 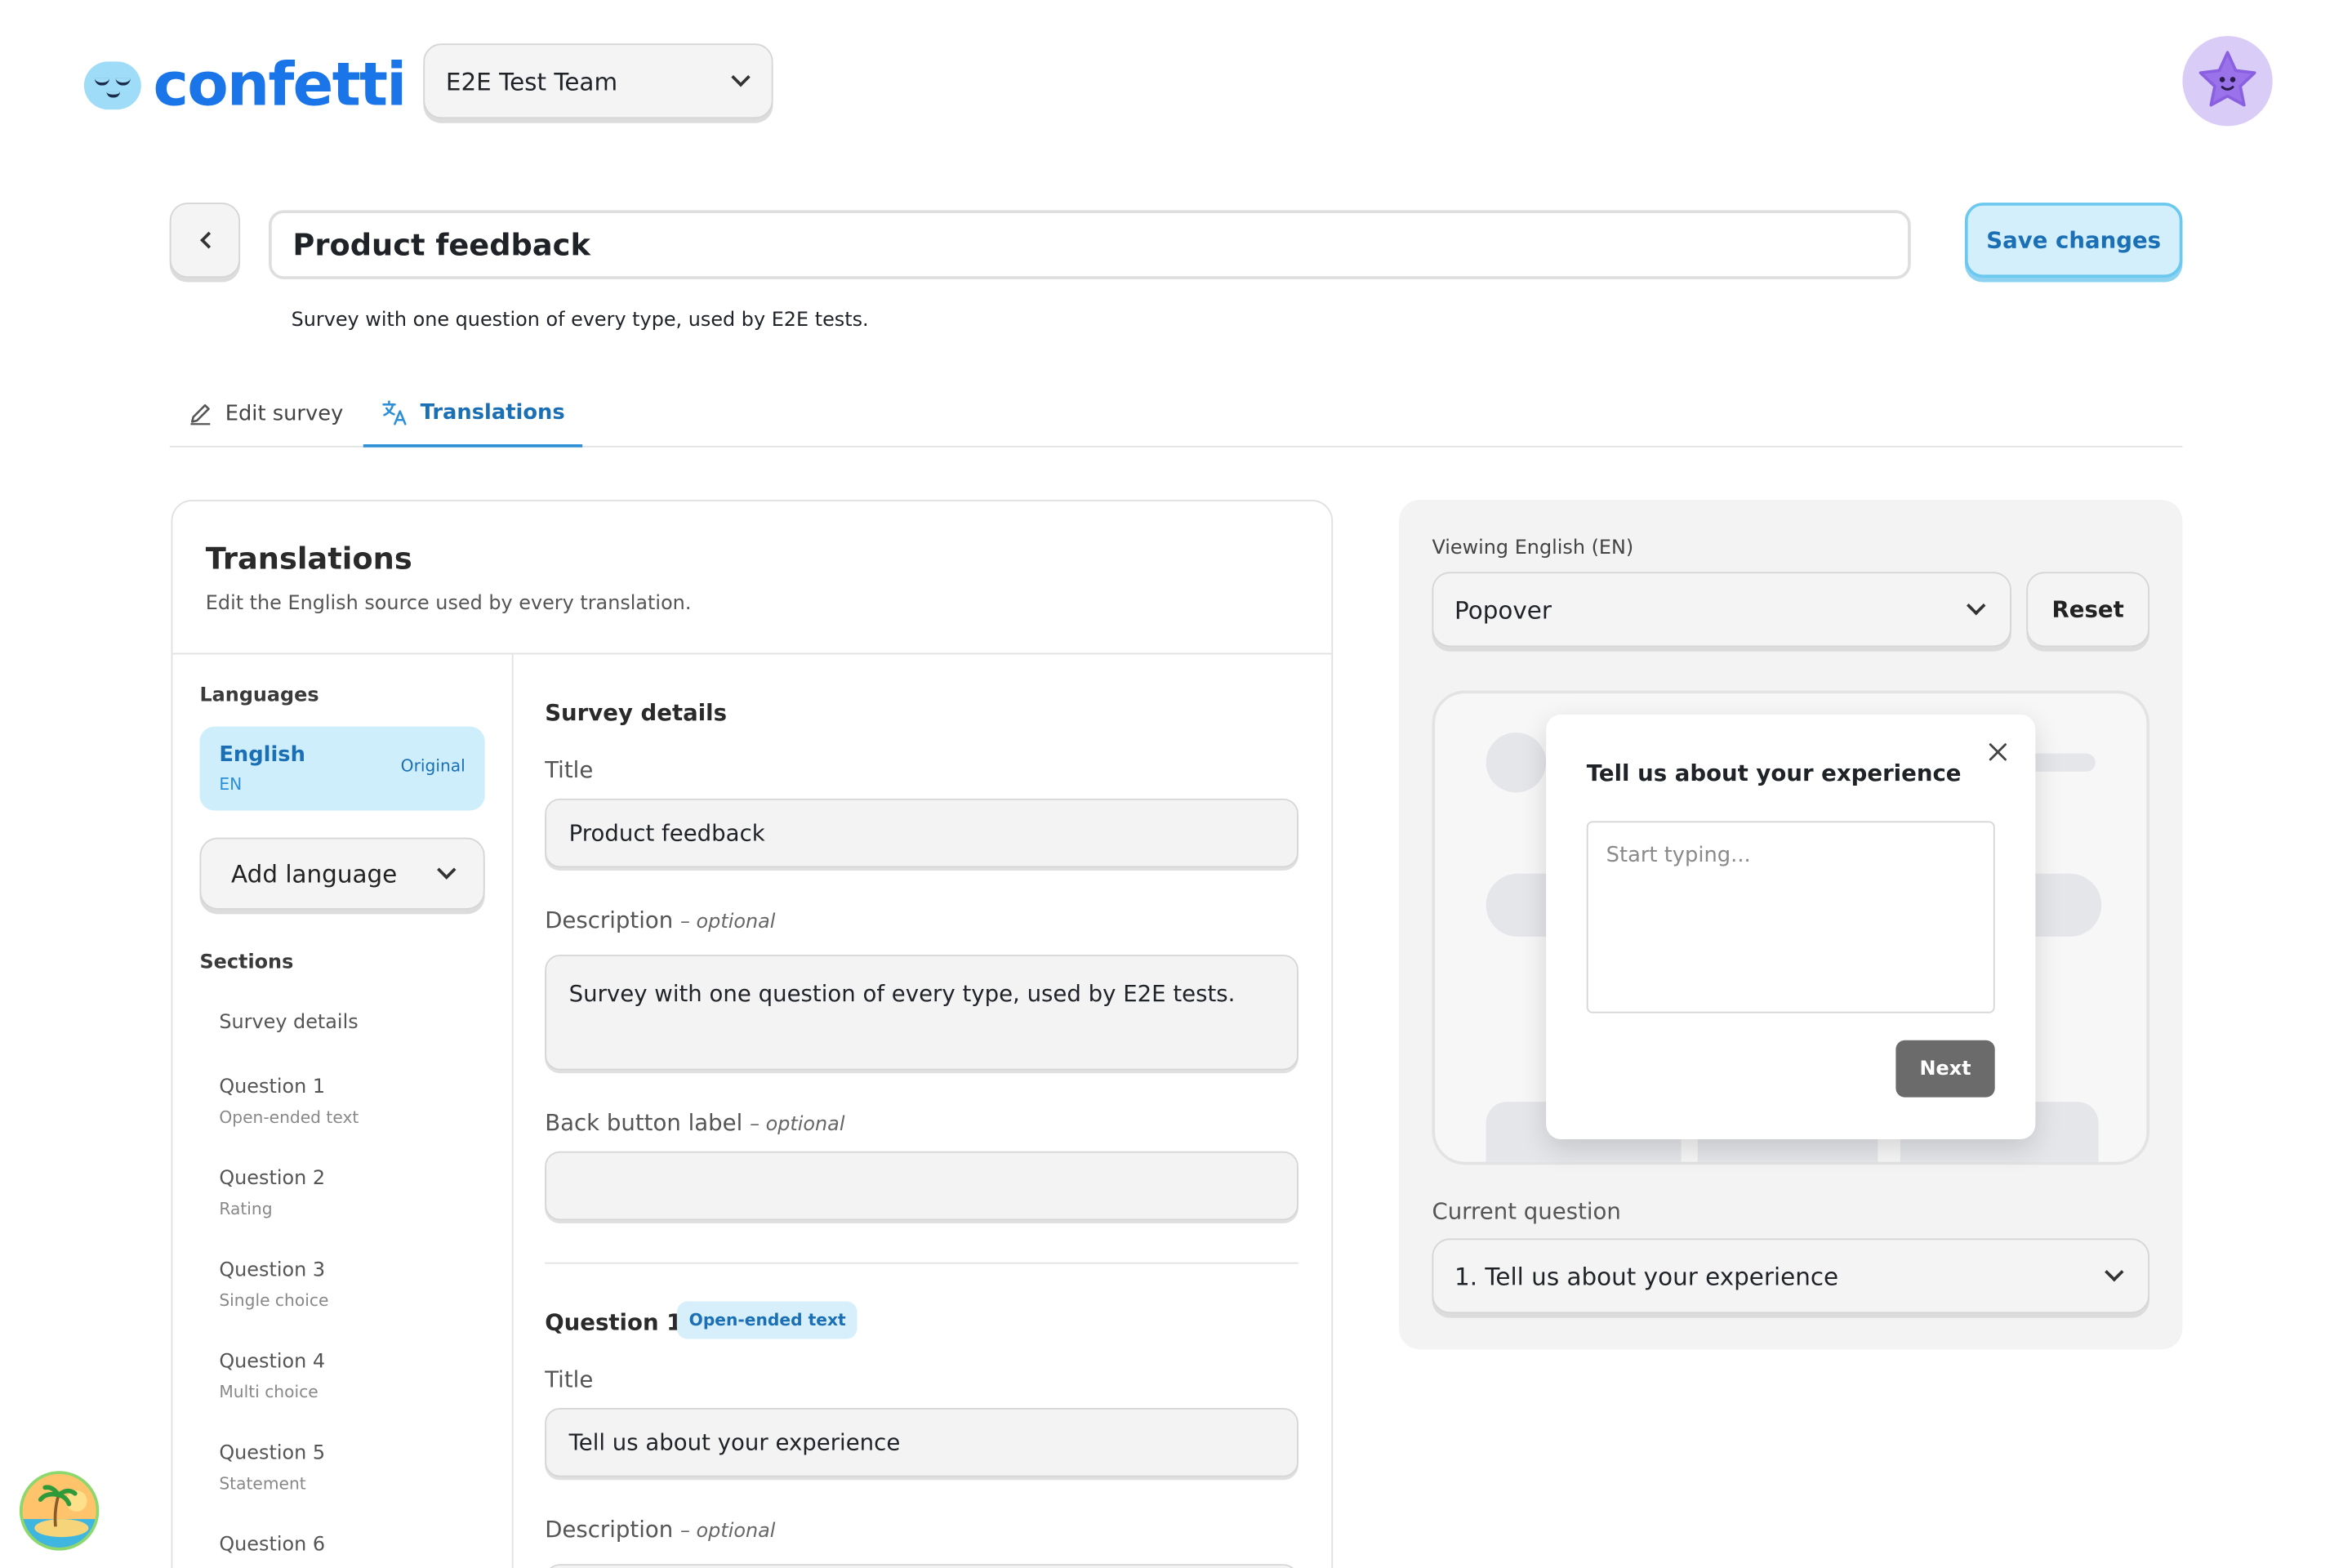 I want to click on section-item-question-1: Question 1, so click(x=272, y=1087).